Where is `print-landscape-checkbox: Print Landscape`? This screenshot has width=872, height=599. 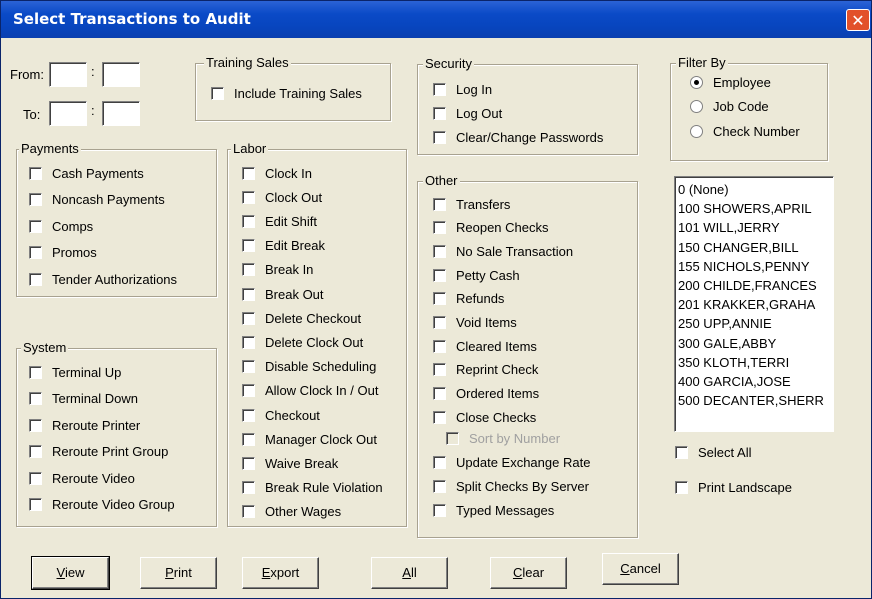
print-landscape-checkbox: Print Landscape is located at coordinates (733, 487).